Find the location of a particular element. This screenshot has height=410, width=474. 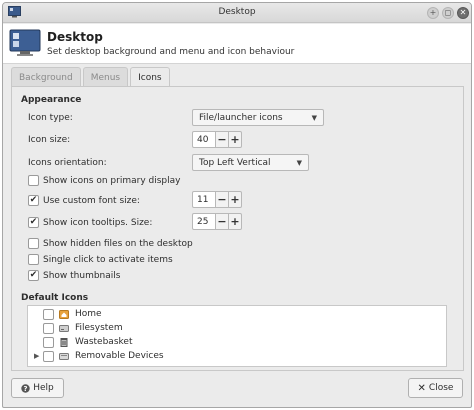

font-size-spinner: 11 − + is located at coordinates (217, 199).